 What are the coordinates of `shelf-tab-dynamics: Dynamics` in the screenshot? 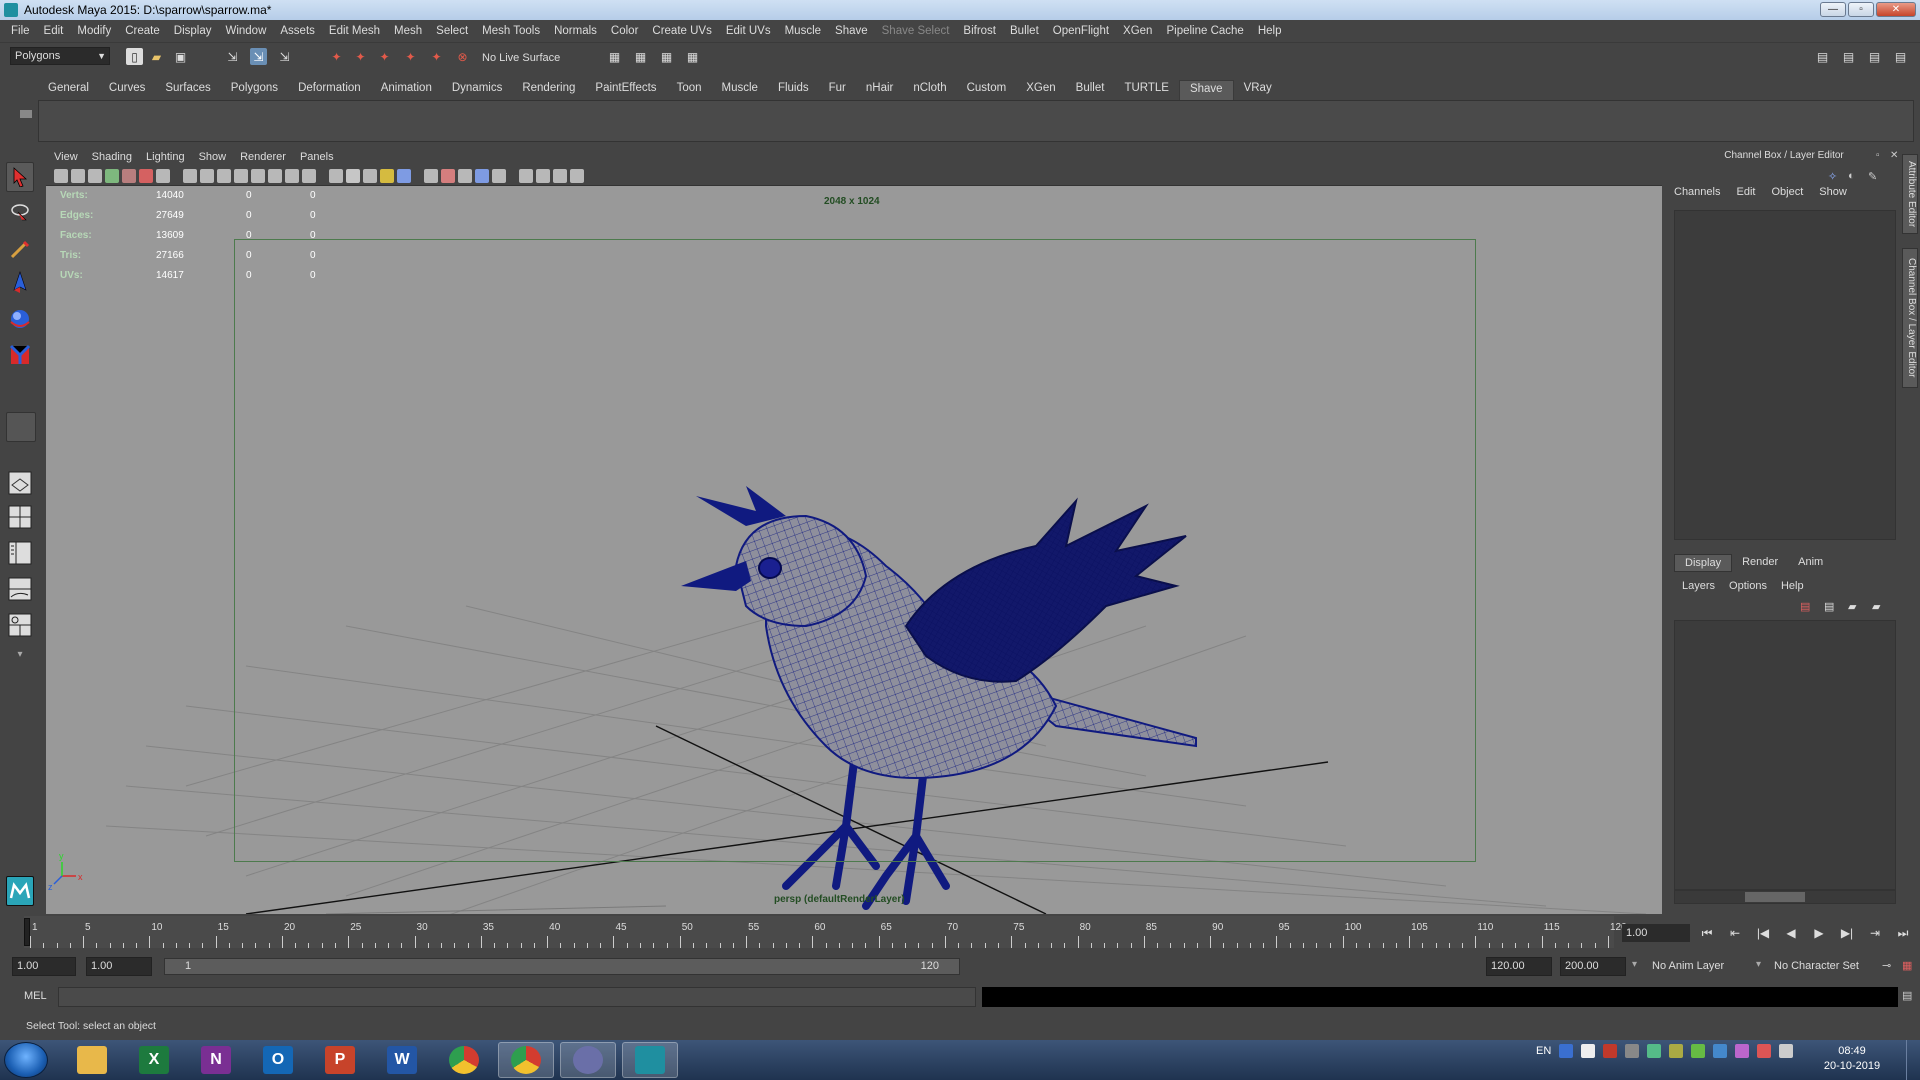 It's located at (477, 90).